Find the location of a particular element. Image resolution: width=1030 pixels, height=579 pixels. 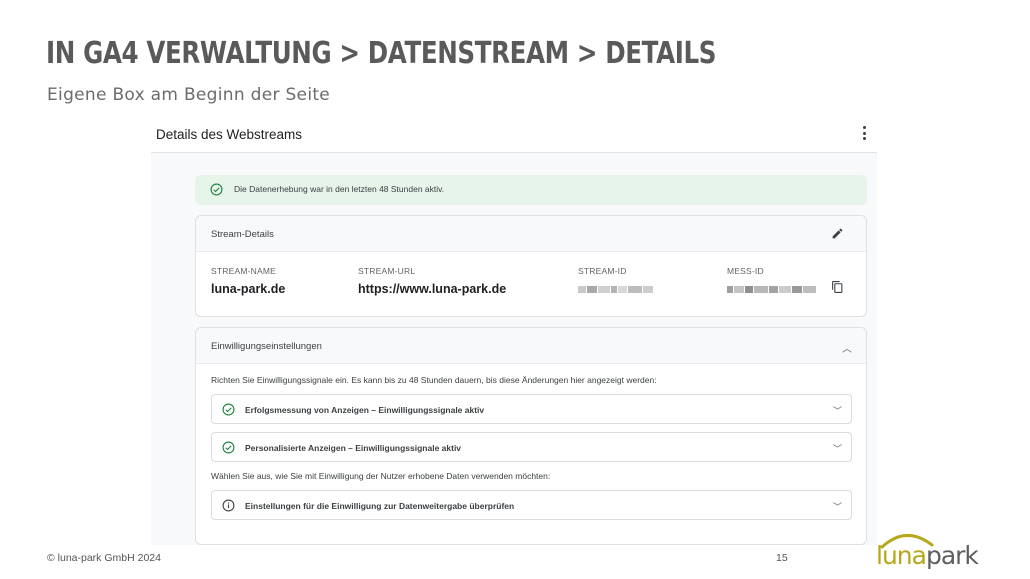

more-vert-icon is located at coordinates (864, 133).